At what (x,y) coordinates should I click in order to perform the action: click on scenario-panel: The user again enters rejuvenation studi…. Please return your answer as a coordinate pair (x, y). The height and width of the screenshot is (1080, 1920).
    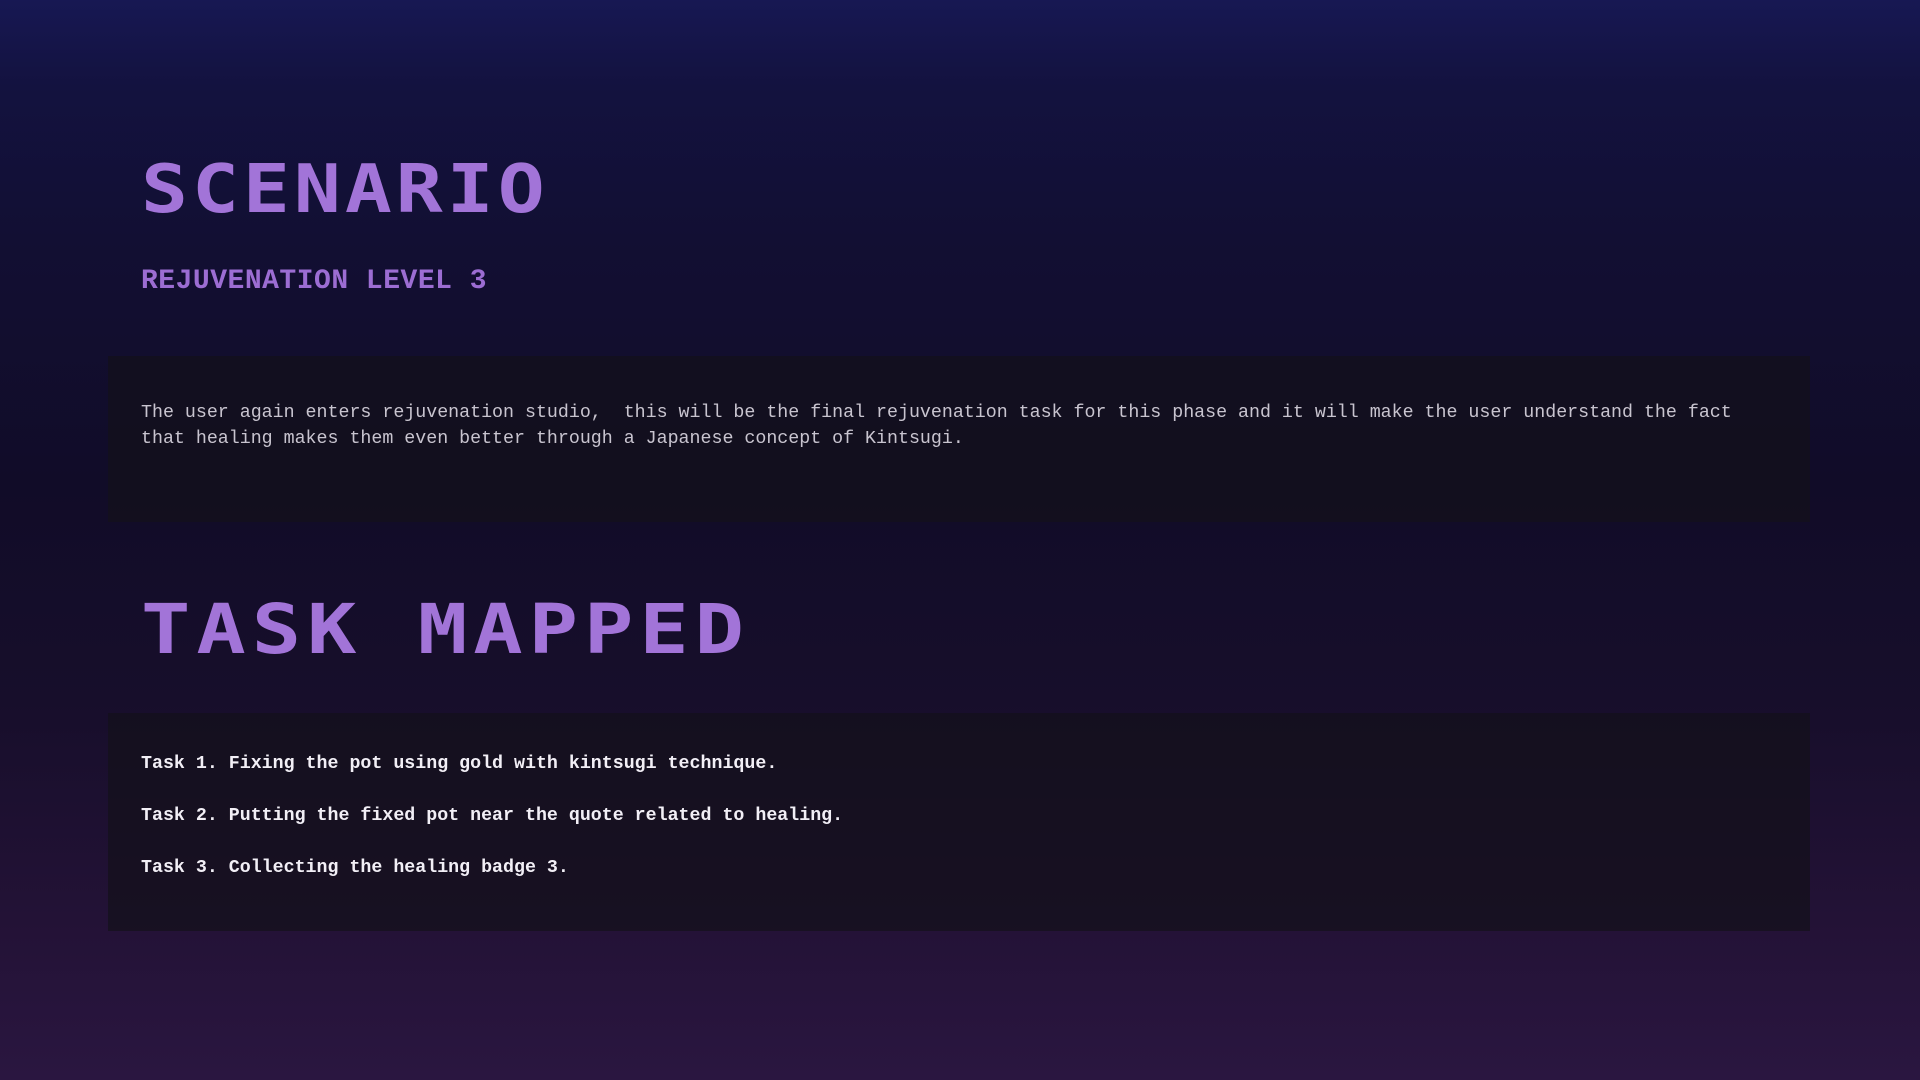
    Looking at the image, I should click on (959, 439).